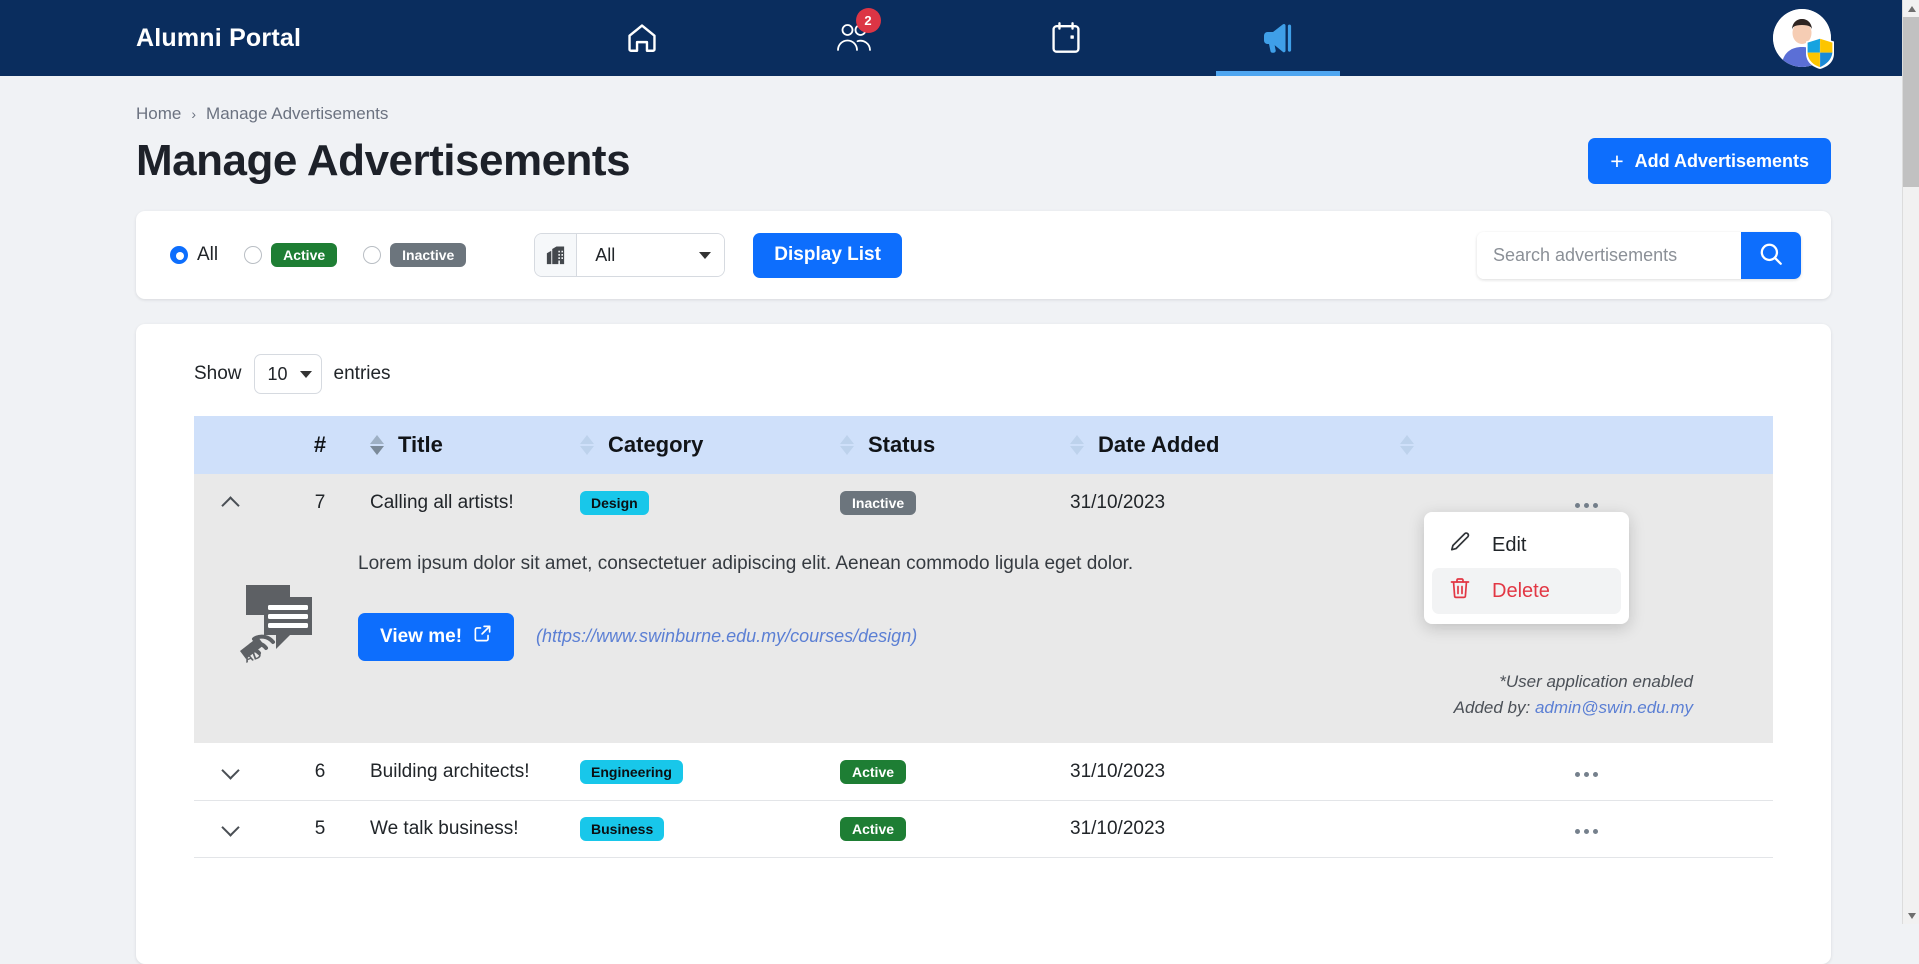  What do you see at coordinates (710, 828) in the screenshot?
I see `row-category-cell: Business` at bounding box center [710, 828].